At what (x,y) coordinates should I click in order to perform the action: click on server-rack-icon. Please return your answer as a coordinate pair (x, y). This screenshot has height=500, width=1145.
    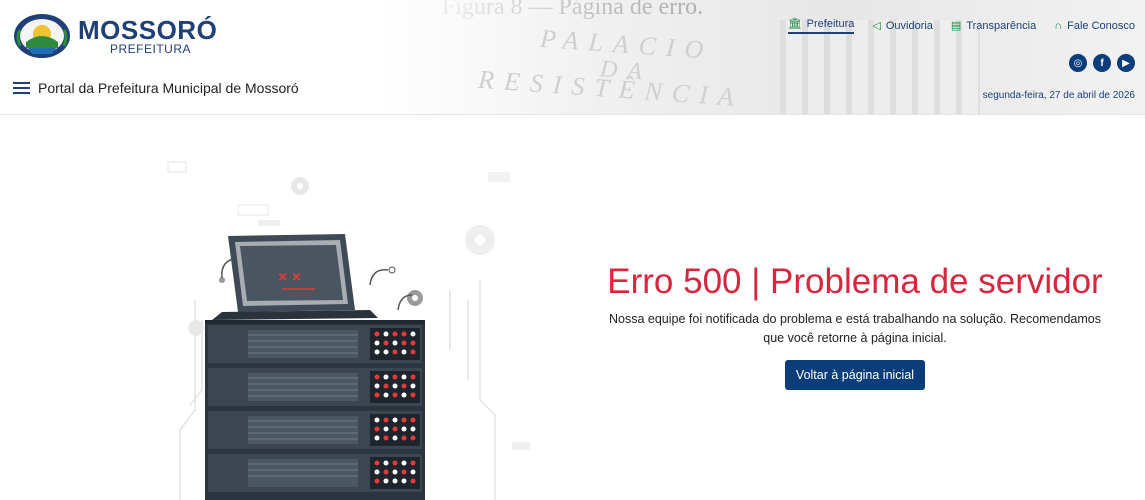
    Looking at the image, I should click on (315, 410).